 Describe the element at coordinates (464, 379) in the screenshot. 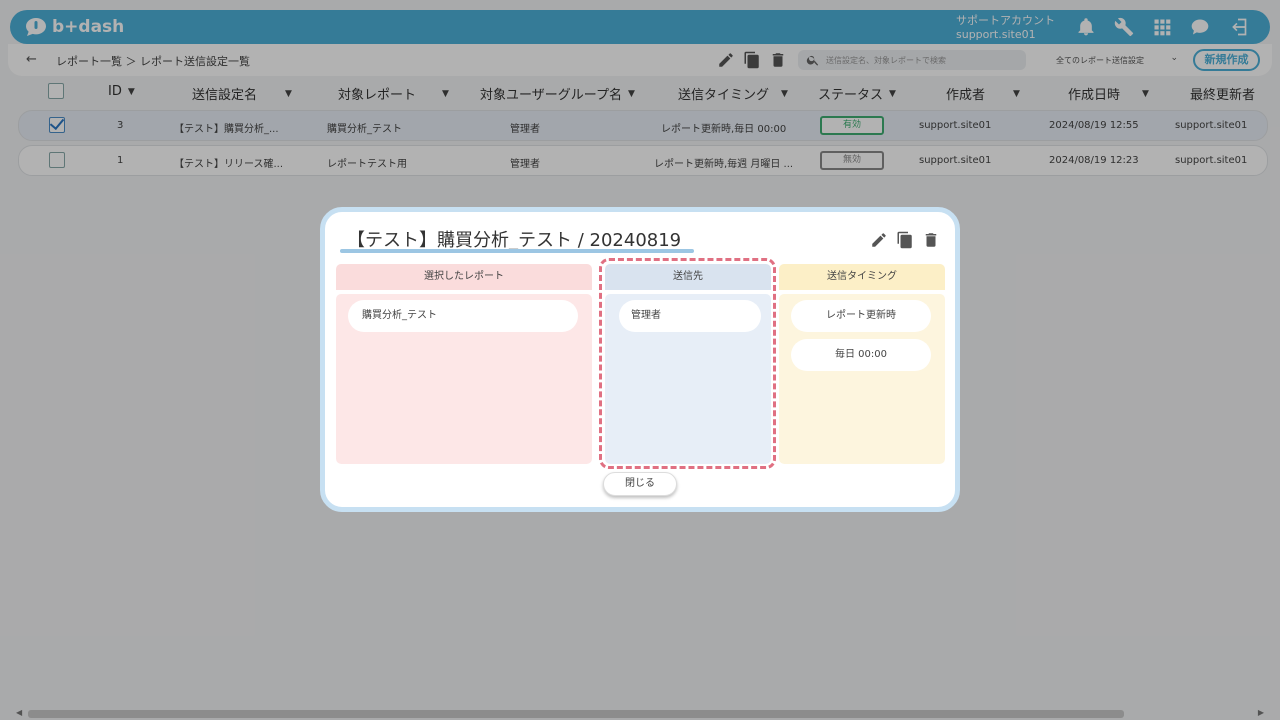

I see `column-body: 購買分析_テスト` at that location.